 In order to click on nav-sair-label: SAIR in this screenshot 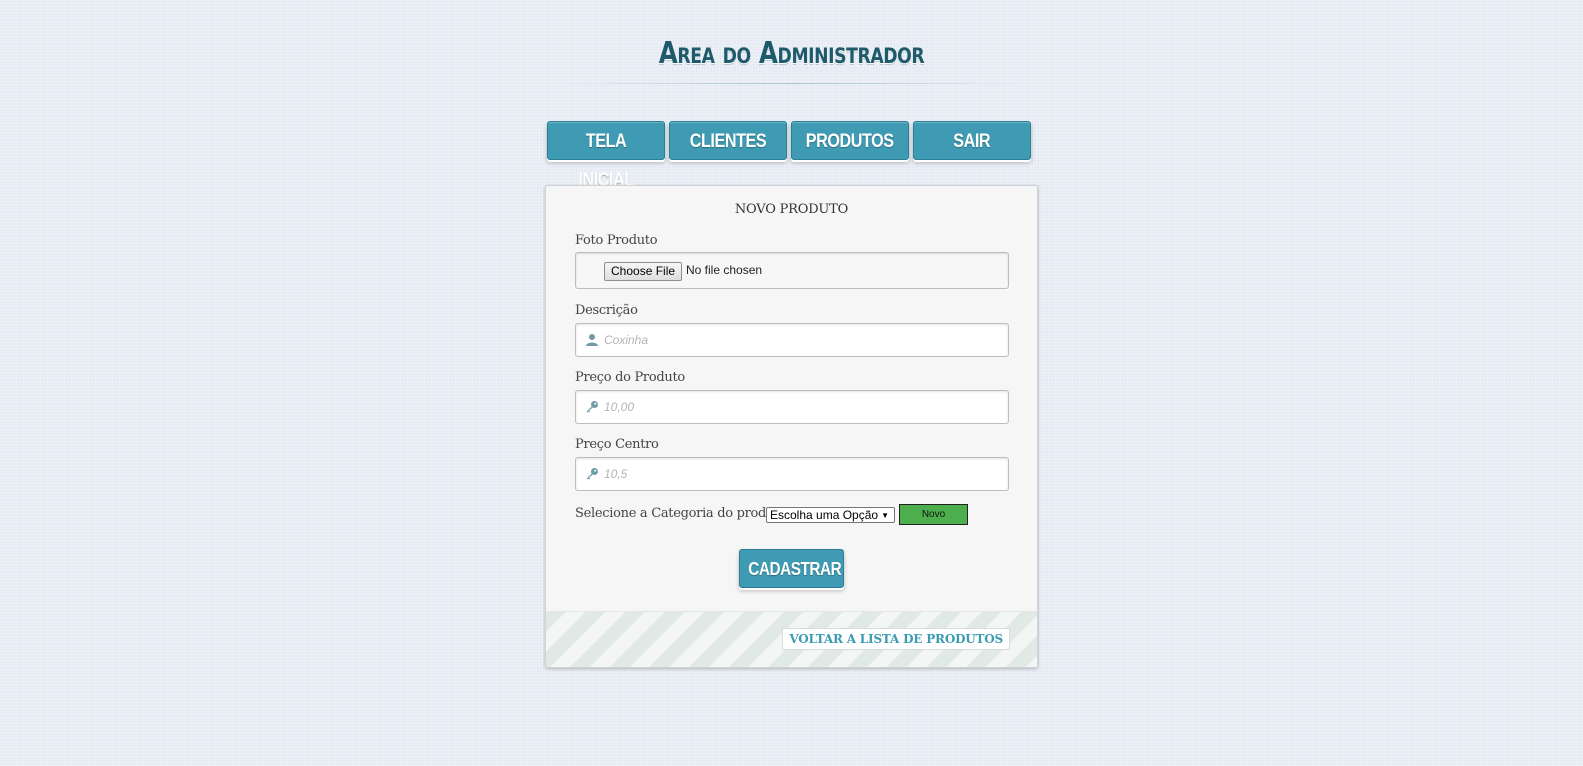, I will do `click(972, 141)`.